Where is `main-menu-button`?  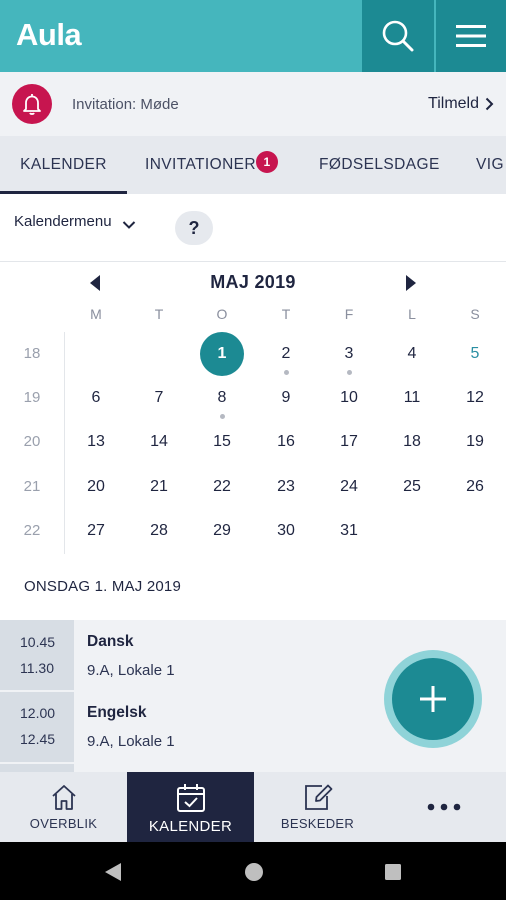 main-menu-button is located at coordinates (470, 36).